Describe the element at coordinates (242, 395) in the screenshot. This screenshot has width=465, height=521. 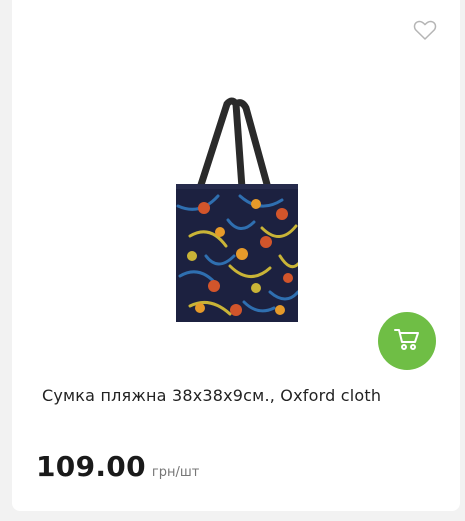
I see `product-title: Сумка пляжна 38х38х9см., Oxford cloth` at that location.